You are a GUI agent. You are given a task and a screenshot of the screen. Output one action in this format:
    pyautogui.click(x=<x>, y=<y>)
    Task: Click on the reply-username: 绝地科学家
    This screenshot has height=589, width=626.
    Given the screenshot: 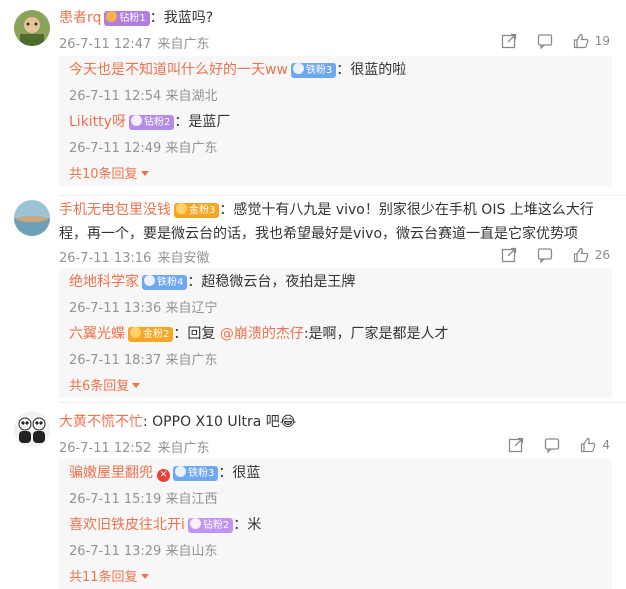 What is the action you would take?
    pyautogui.click(x=104, y=282)
    